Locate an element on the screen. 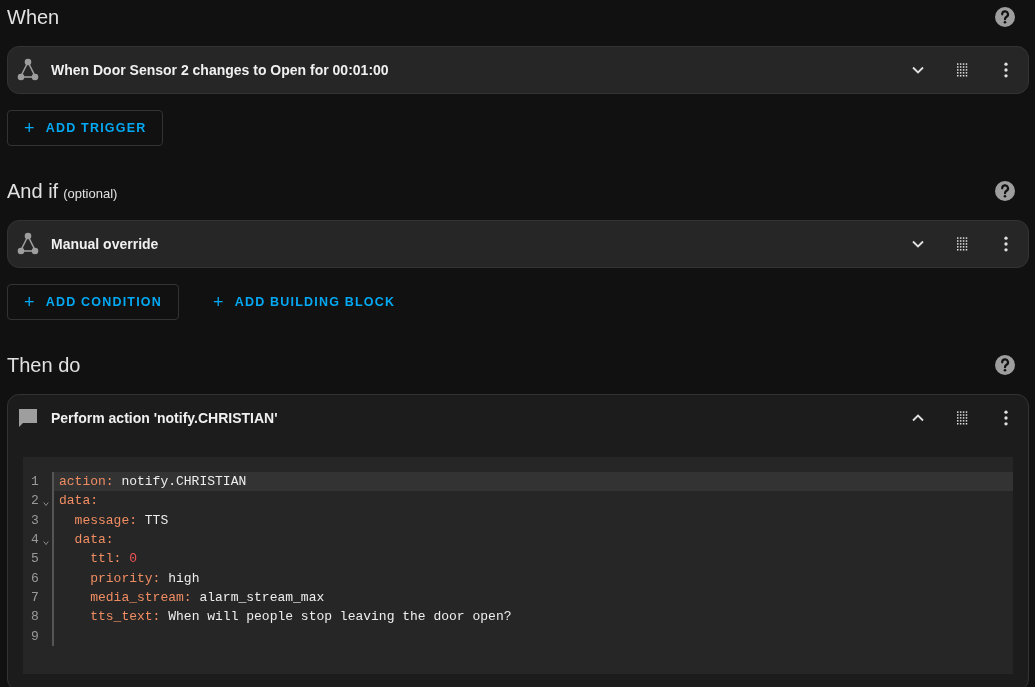  card-title: When Door Sensor 2 changes to Open for 00:01:00 is located at coordinates (467, 70).